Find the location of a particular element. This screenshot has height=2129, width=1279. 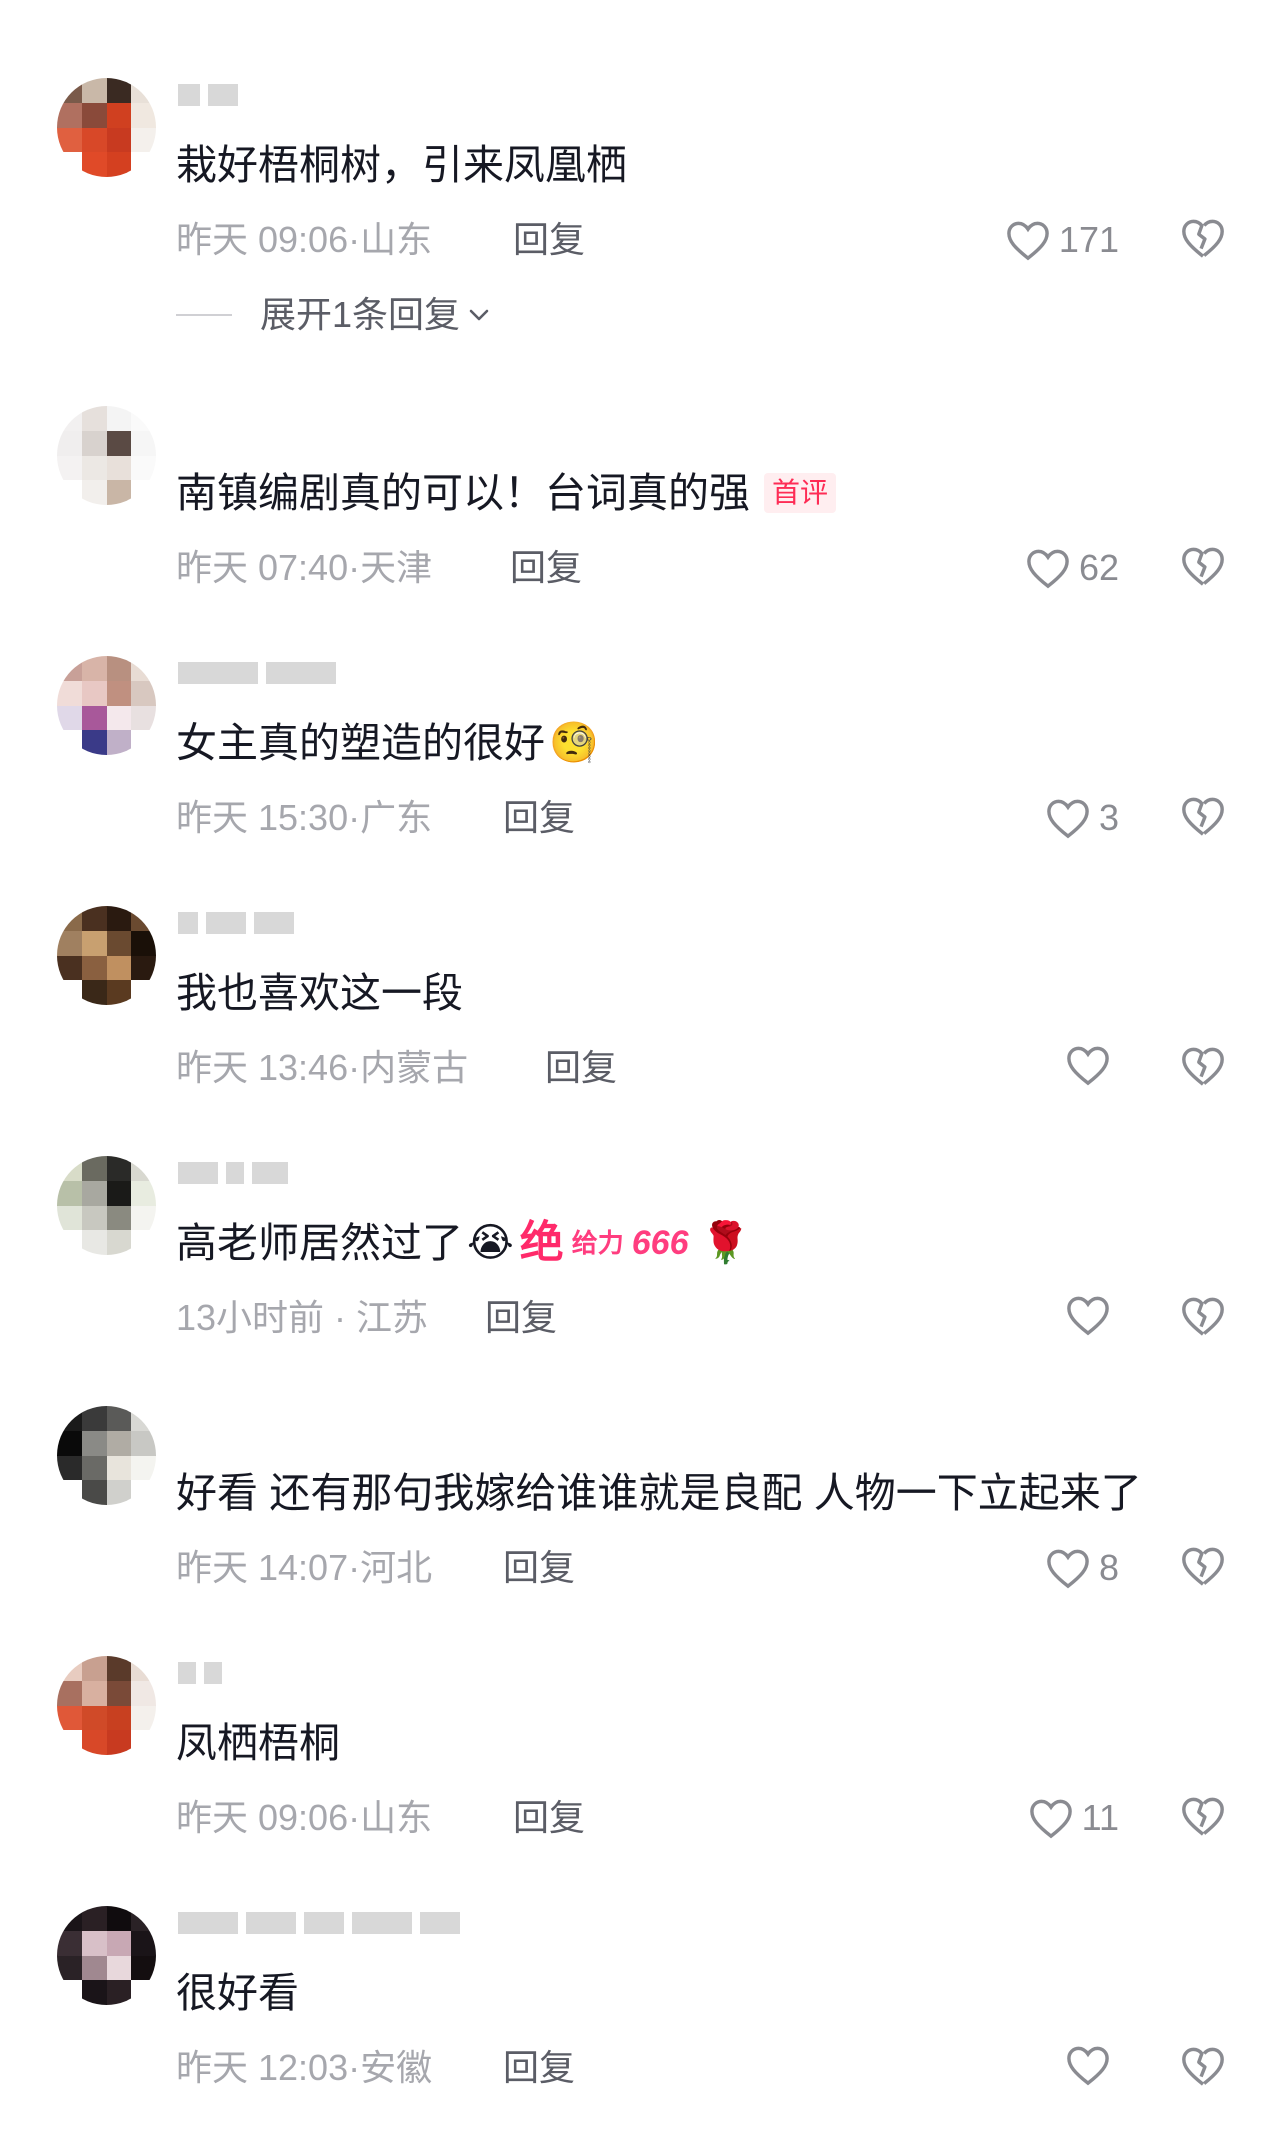

sticker-geili: 给力 is located at coordinates (597, 1243).